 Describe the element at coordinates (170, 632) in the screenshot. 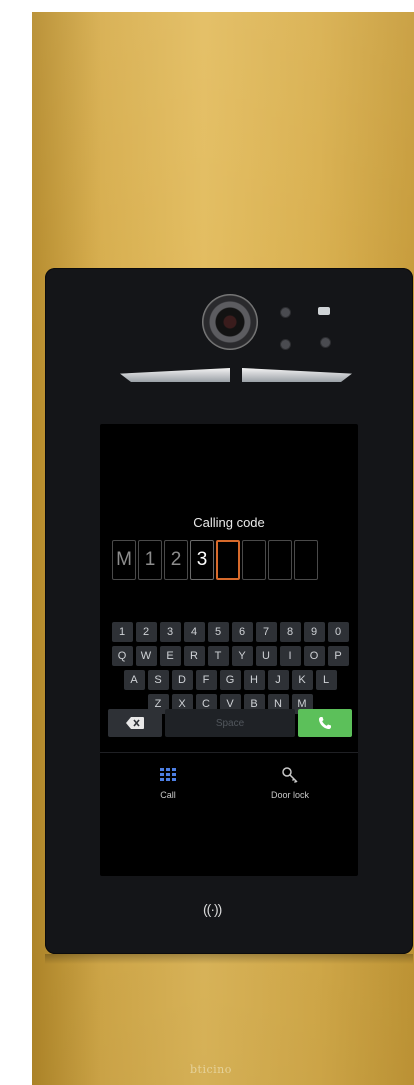

I see `key-3: 3` at that location.